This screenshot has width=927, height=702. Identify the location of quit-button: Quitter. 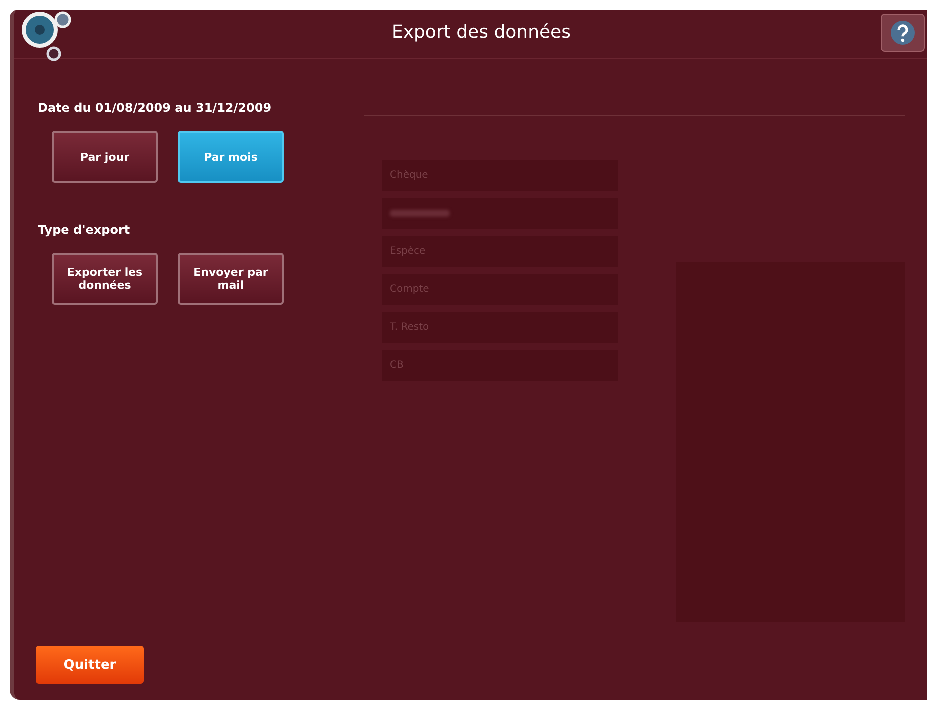
(90, 665).